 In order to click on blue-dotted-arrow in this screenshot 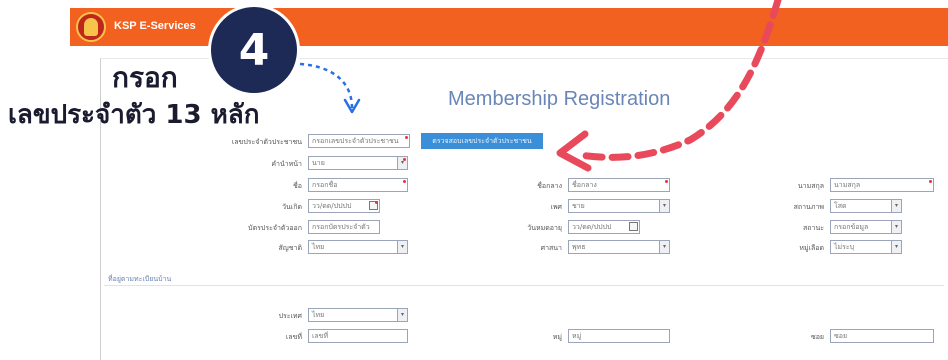, I will do `click(326, 85)`.